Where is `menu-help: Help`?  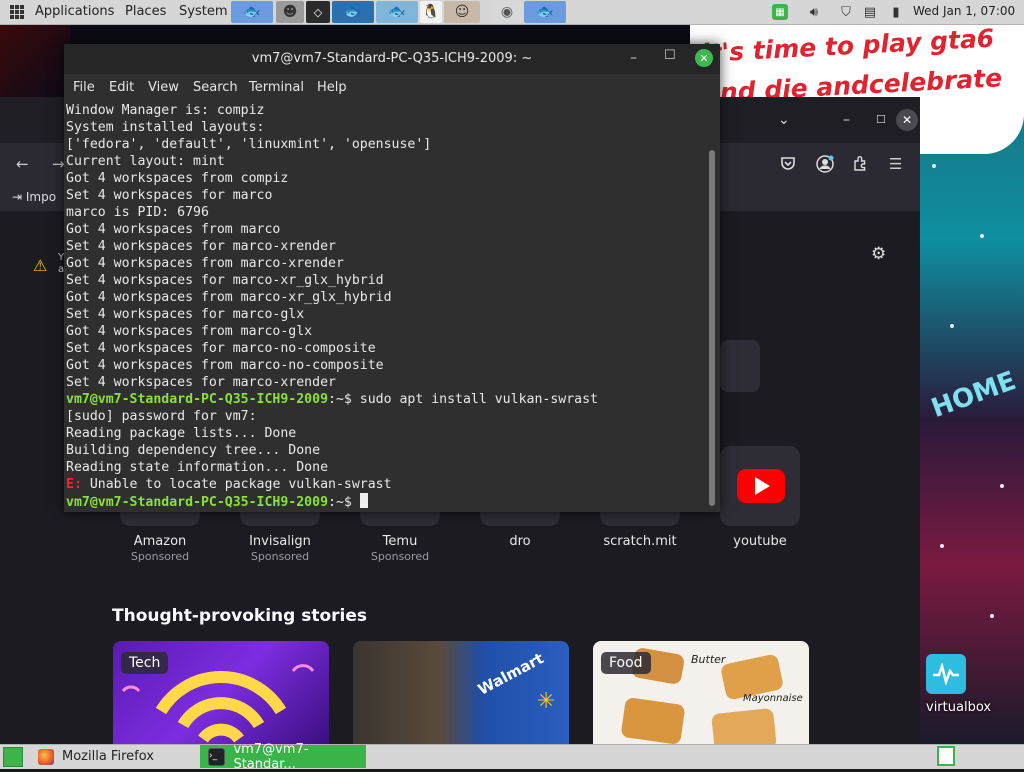
menu-help: Help is located at coordinates (332, 87).